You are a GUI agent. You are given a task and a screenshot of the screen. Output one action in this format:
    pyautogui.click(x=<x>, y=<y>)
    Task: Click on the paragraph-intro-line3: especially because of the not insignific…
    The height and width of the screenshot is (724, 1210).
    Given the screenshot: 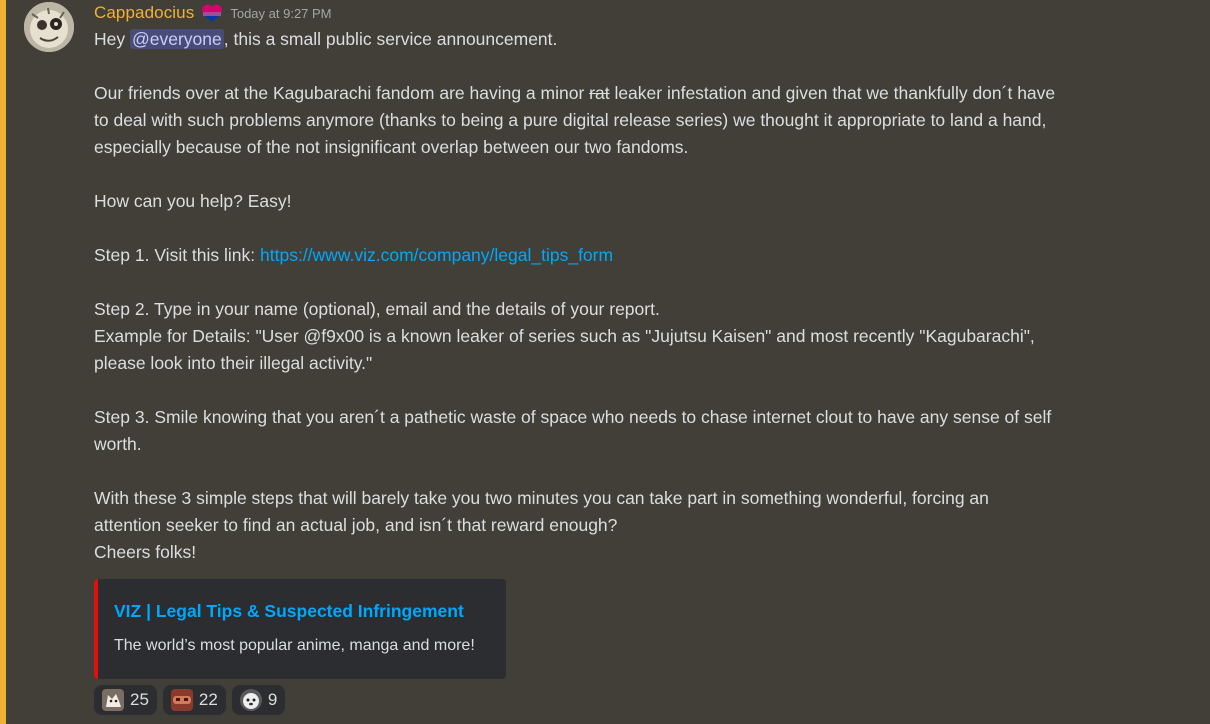 What is the action you would take?
    pyautogui.click(x=391, y=147)
    